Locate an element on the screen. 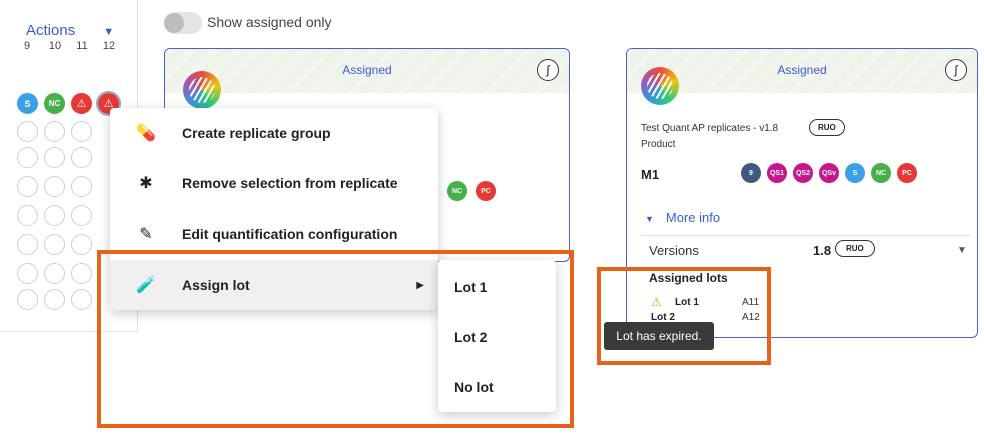 The height and width of the screenshot is (442, 984). chip-pc: PC is located at coordinates (907, 173).